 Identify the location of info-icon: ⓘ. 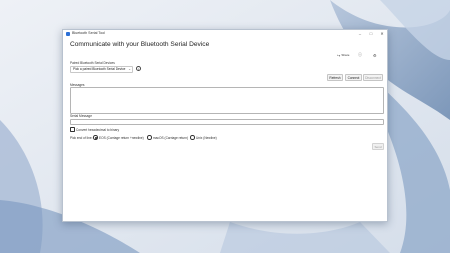
(360, 54).